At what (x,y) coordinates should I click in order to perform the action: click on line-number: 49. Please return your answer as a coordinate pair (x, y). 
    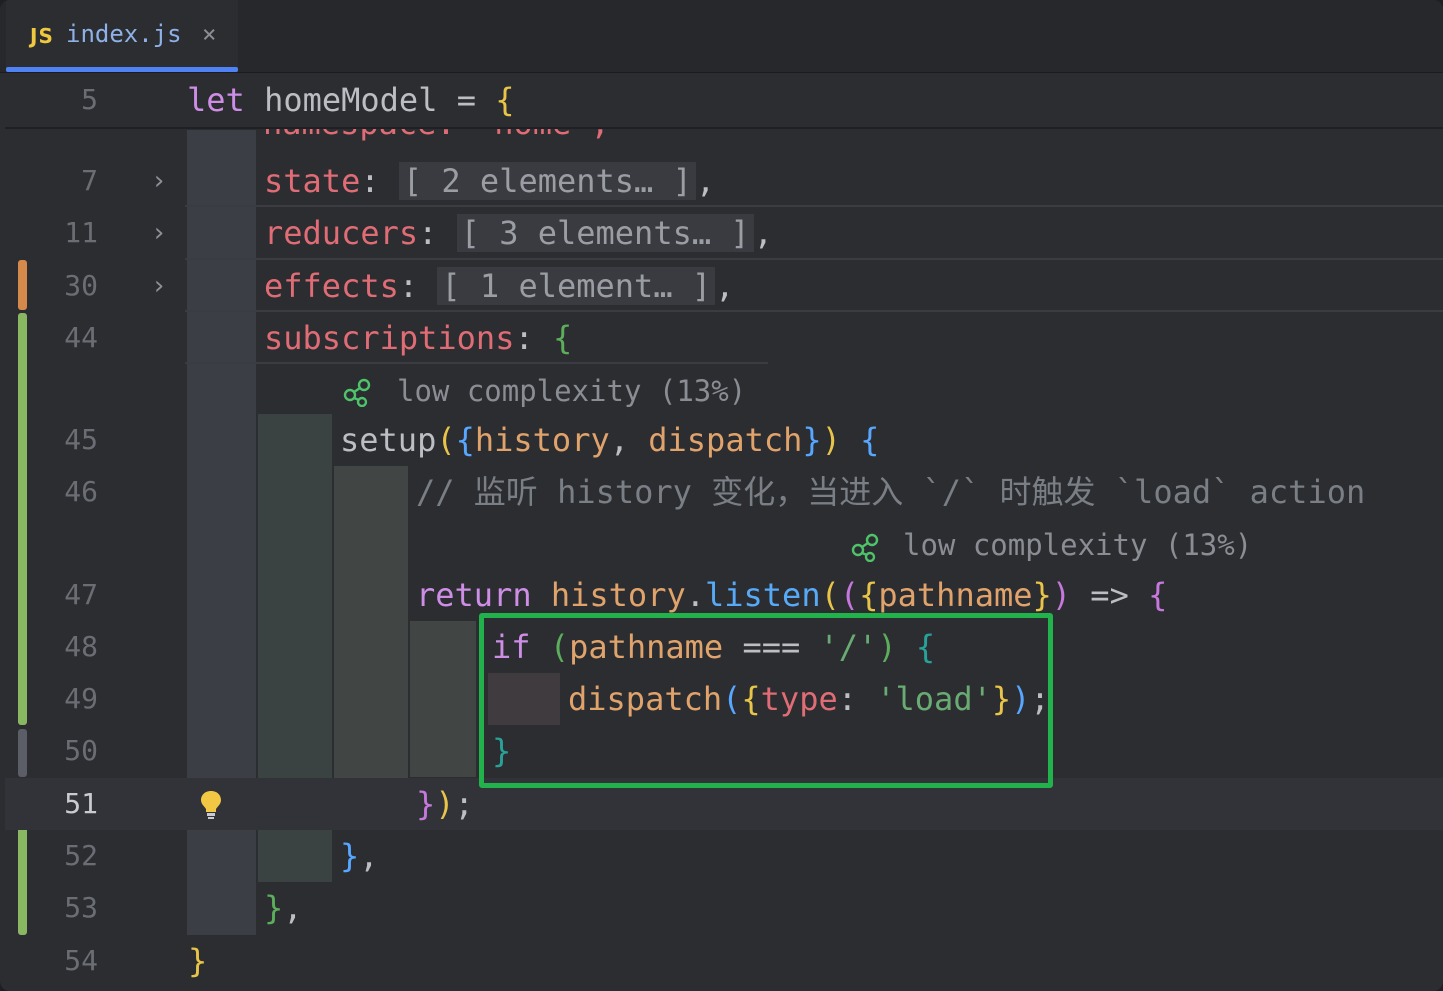
    Looking at the image, I should click on (81, 698).